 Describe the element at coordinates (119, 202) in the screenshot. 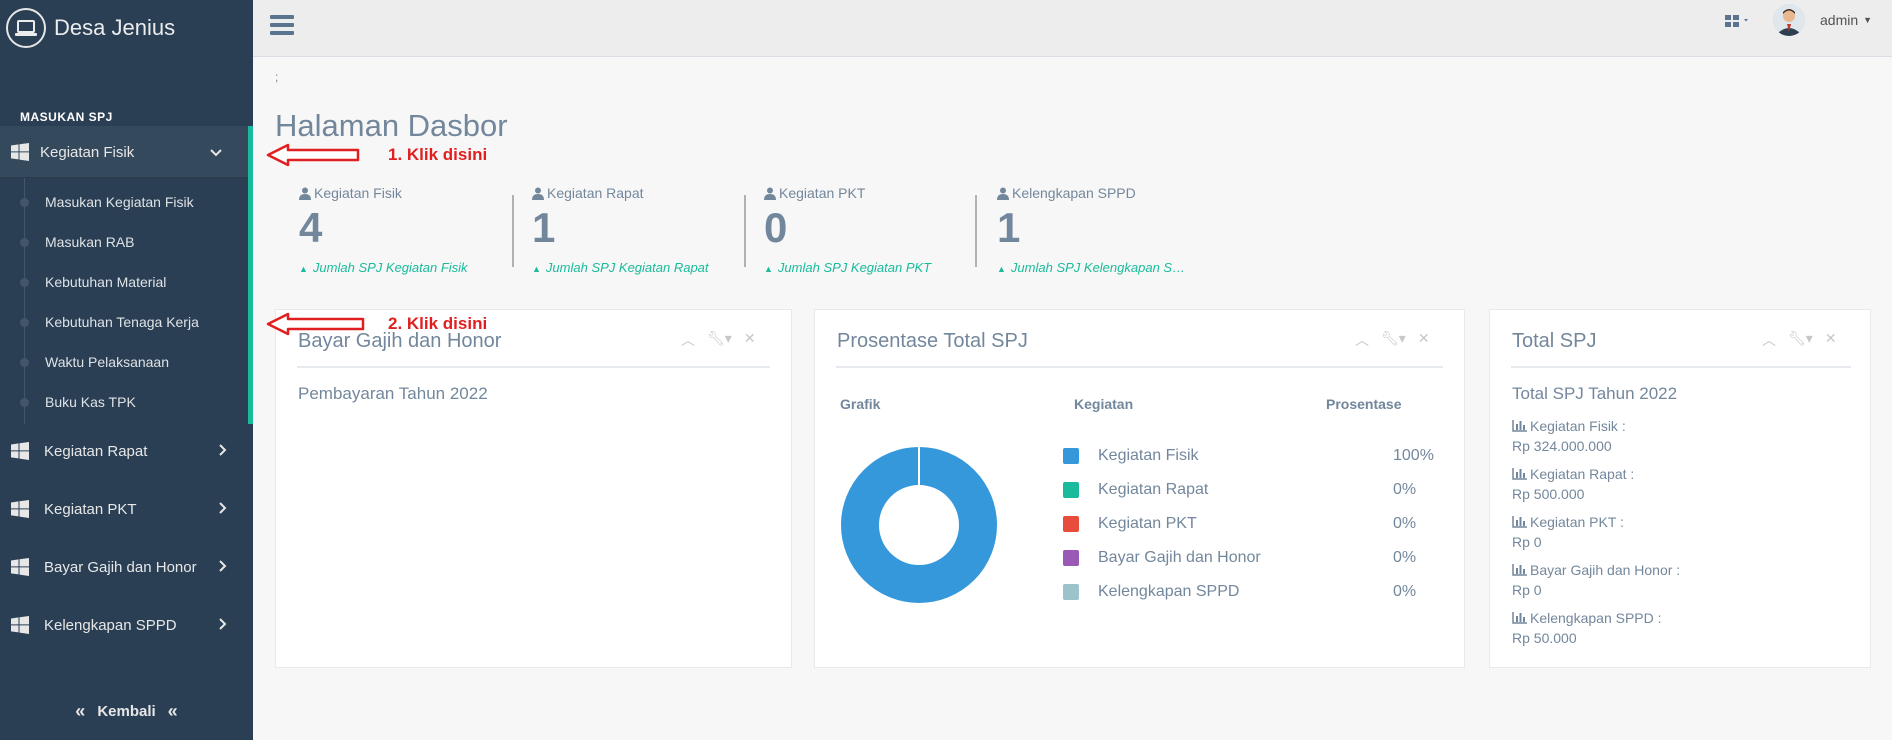

I see `submenu-item-label: Masukan Kegiatan Fisik` at that location.